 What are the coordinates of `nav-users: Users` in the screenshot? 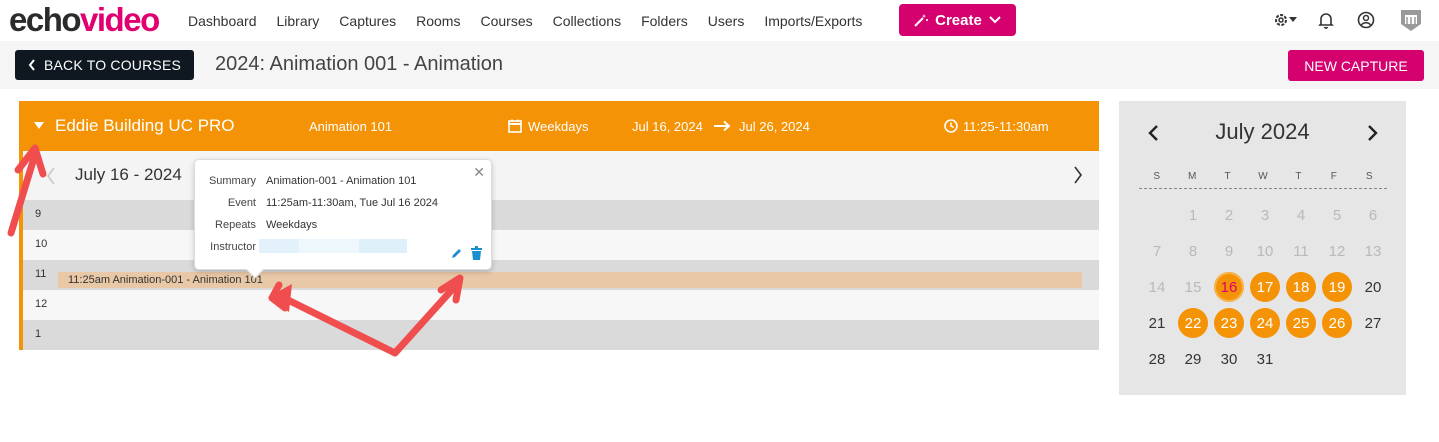 It's located at (726, 21).